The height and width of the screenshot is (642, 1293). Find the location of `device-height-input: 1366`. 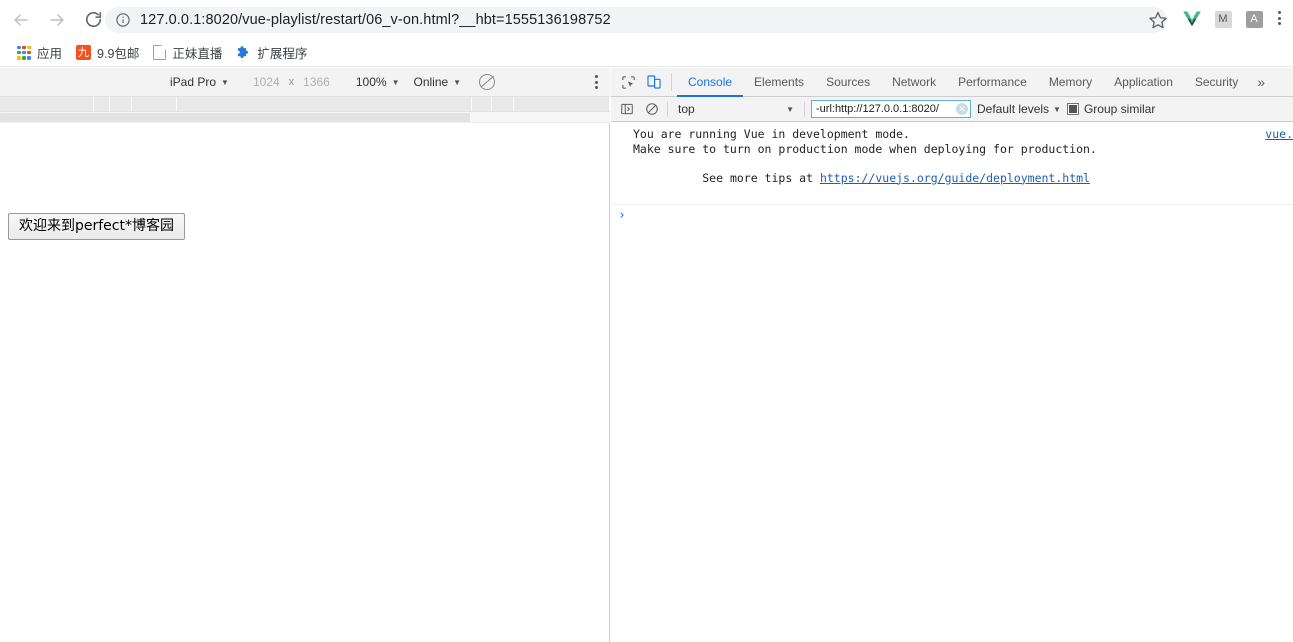

device-height-input: 1366 is located at coordinates (316, 82).